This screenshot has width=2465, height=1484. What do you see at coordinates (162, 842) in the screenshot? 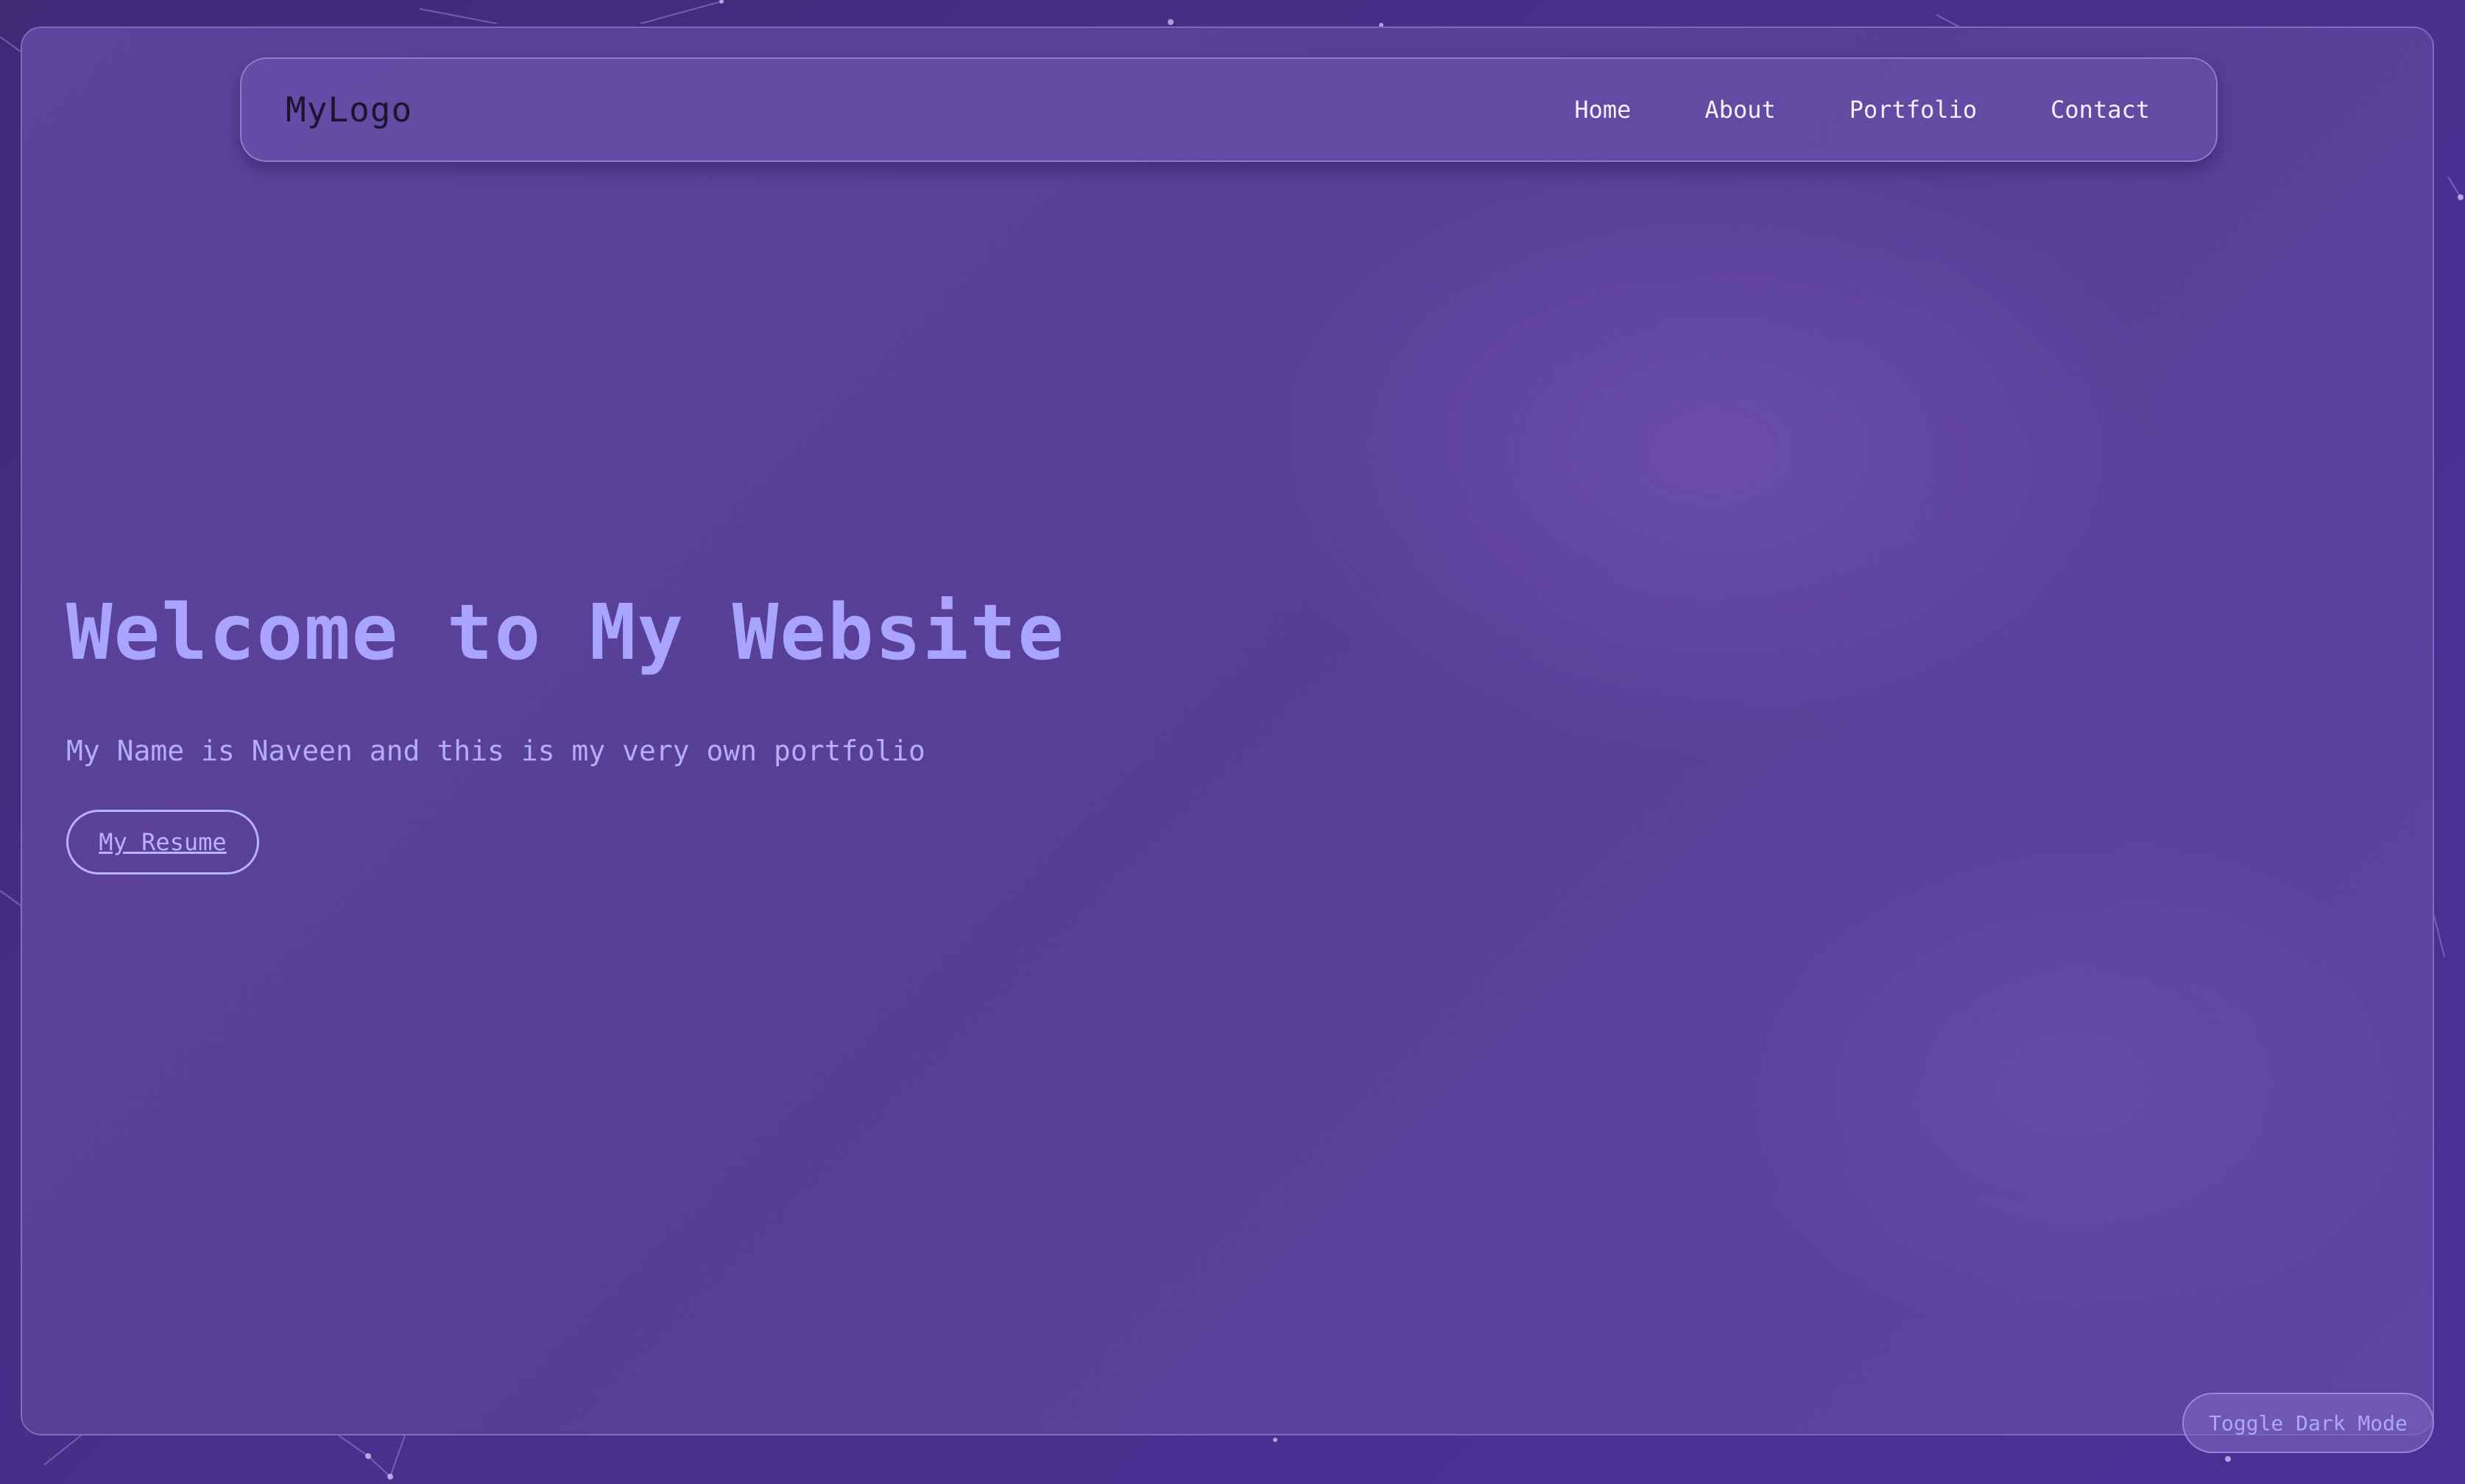
I see `resume-button: My Resume` at bounding box center [162, 842].